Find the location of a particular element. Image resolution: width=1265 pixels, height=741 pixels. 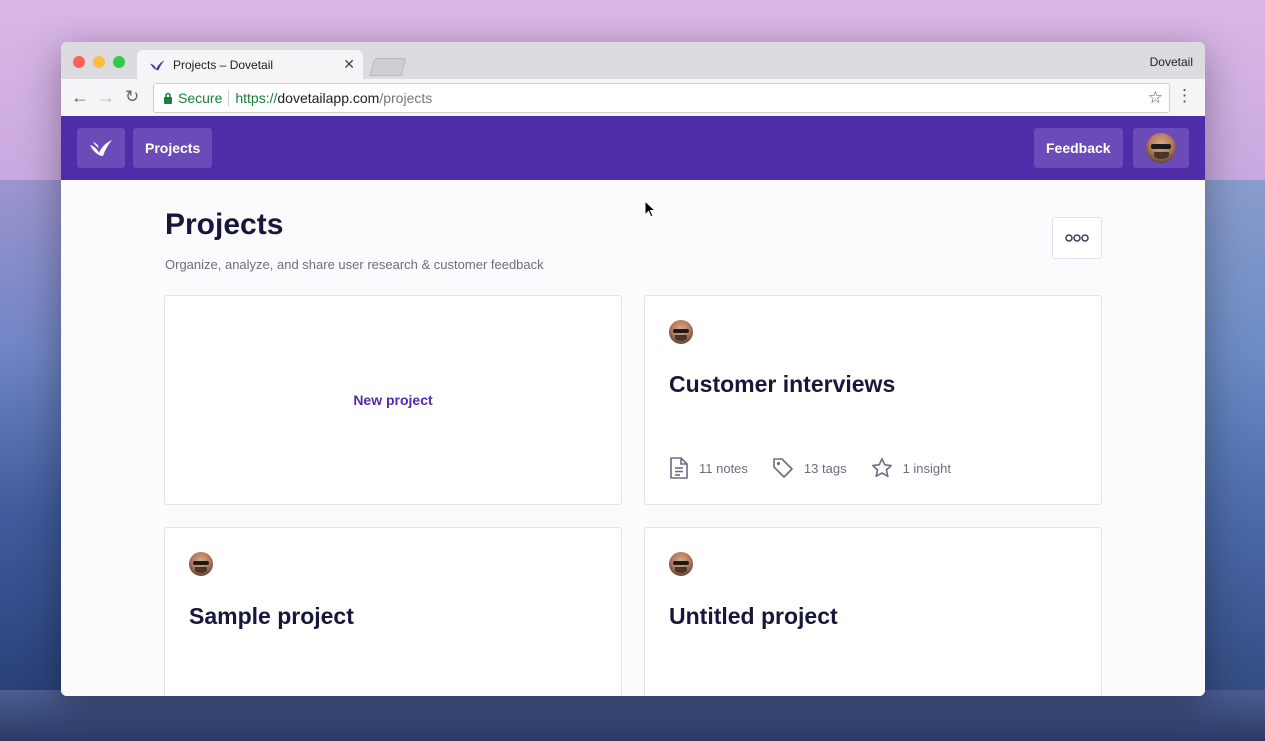

app-header: Projects Feedback is located at coordinates (633, 148).